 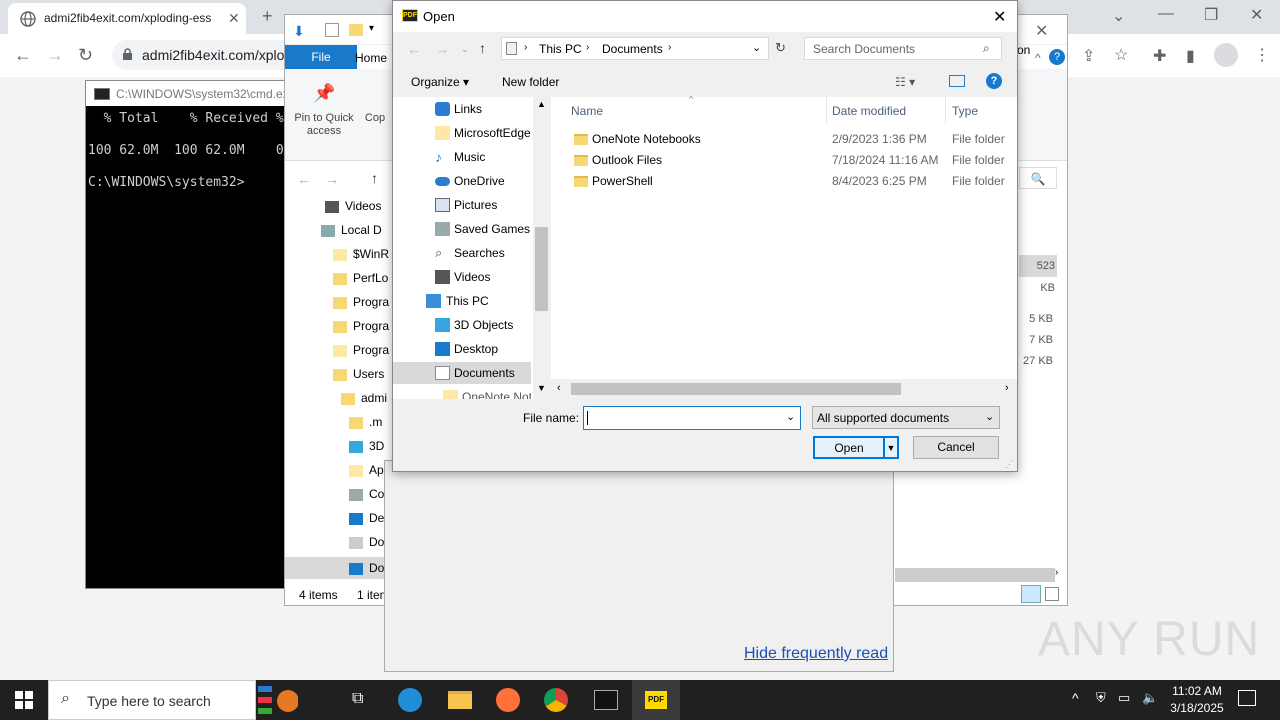 What do you see at coordinates (1041, 31) in the screenshot?
I see `explorer-close-icon: ✕` at bounding box center [1041, 31].